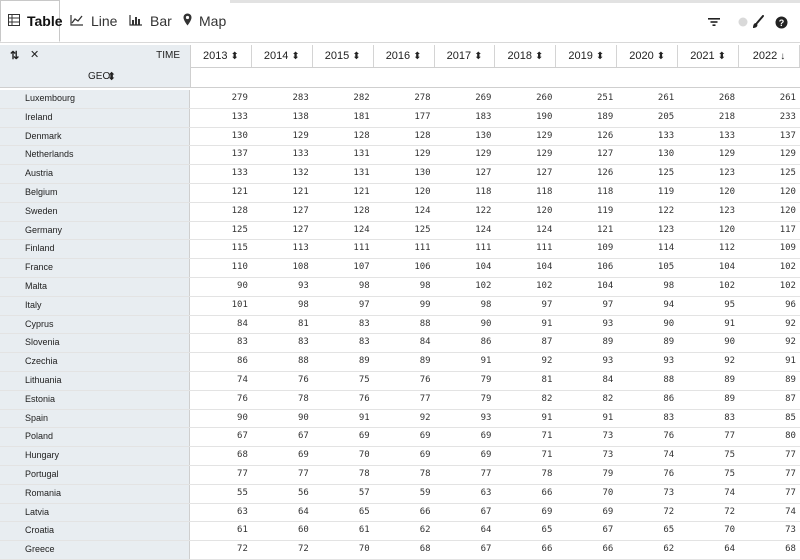 The image size is (800, 560). Describe the element at coordinates (95, 249) in the screenshot. I see `geo-name: Finland` at that location.